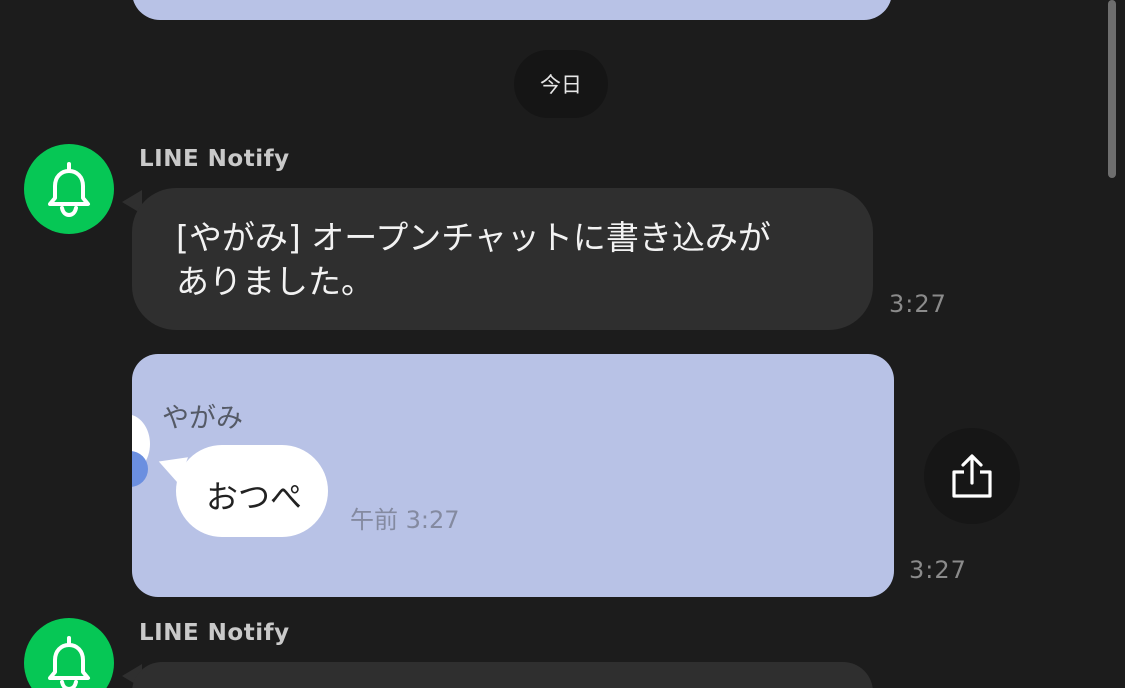 Image resolution: width=1125 pixels, height=688 pixels. I want to click on message-bubble, so click(502, 675).